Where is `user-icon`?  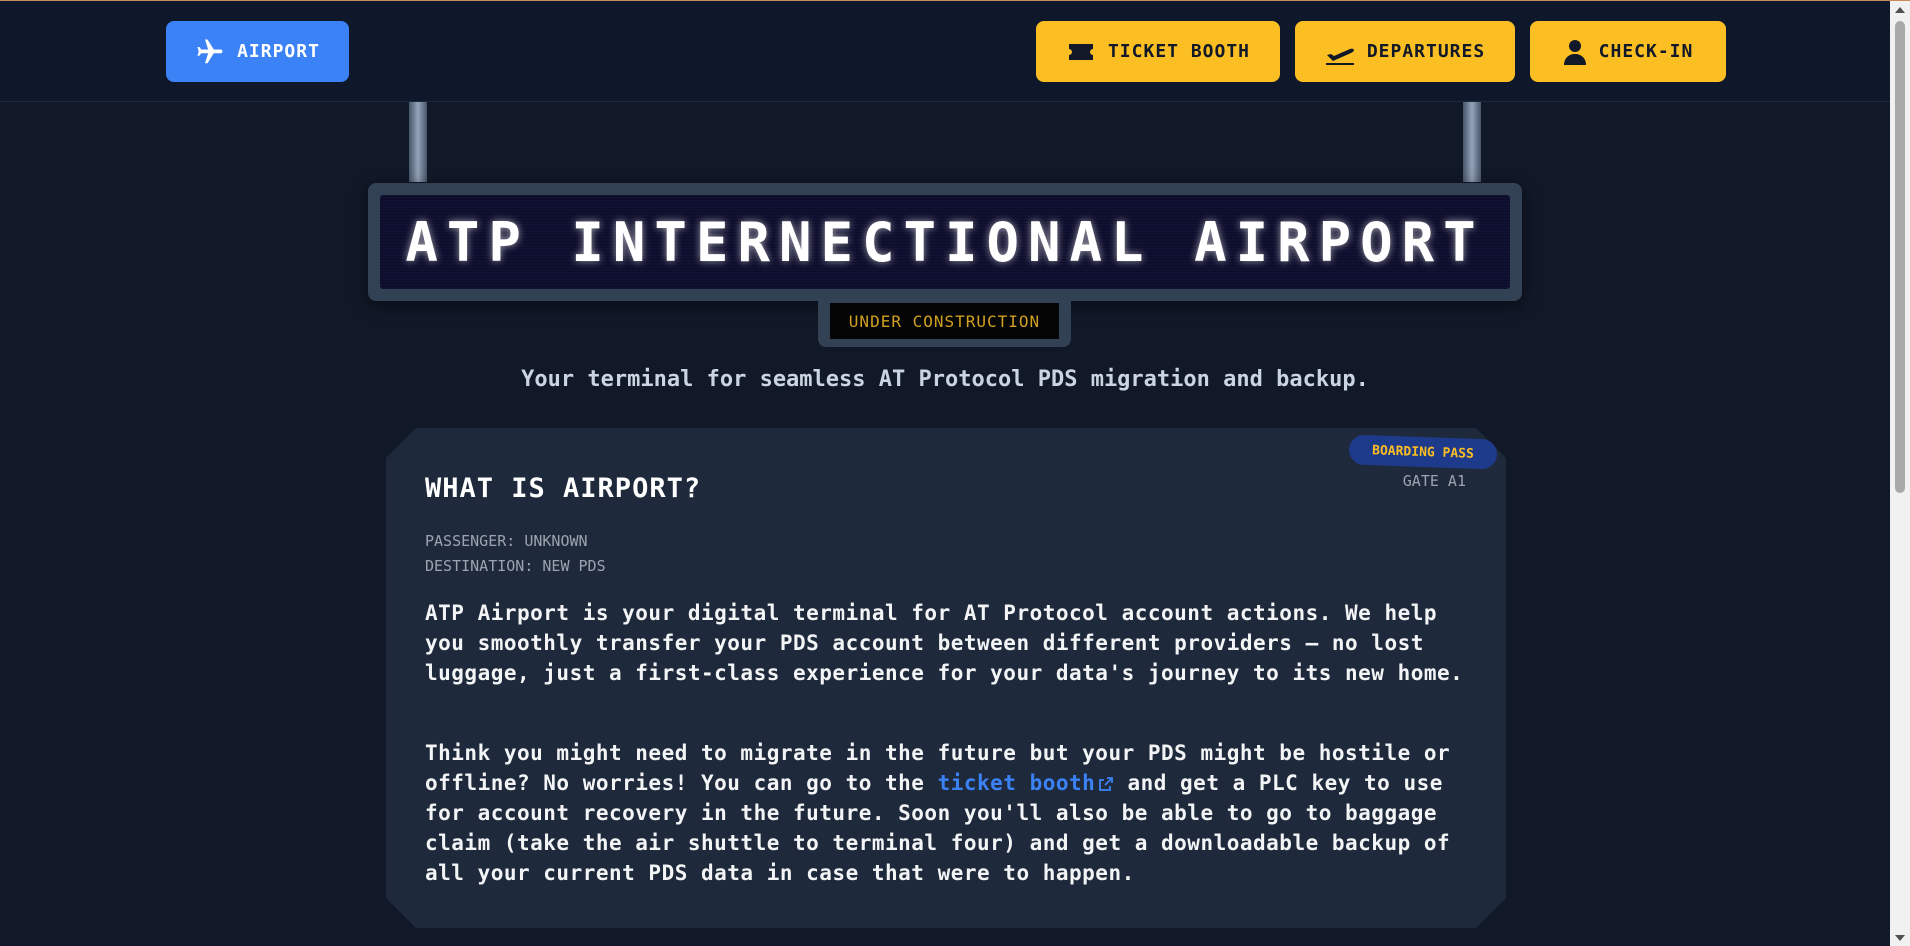 user-icon is located at coordinates (1574, 52).